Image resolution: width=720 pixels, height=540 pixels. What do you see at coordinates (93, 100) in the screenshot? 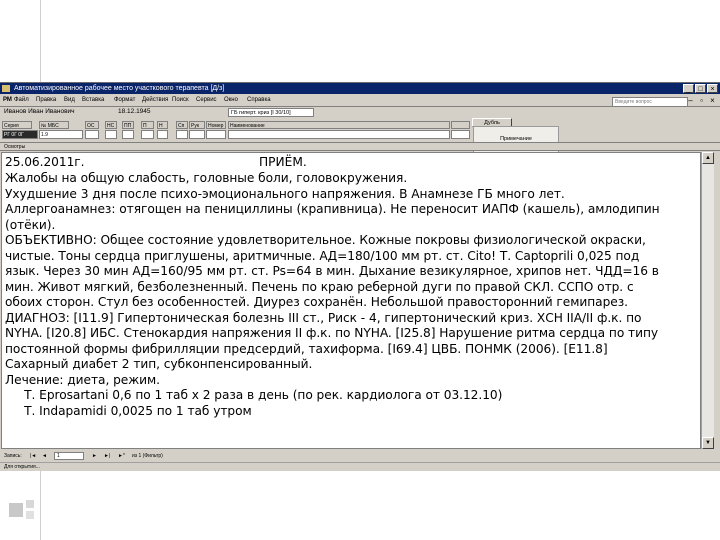
I see `menu-item-insert: Вставка` at bounding box center [93, 100].